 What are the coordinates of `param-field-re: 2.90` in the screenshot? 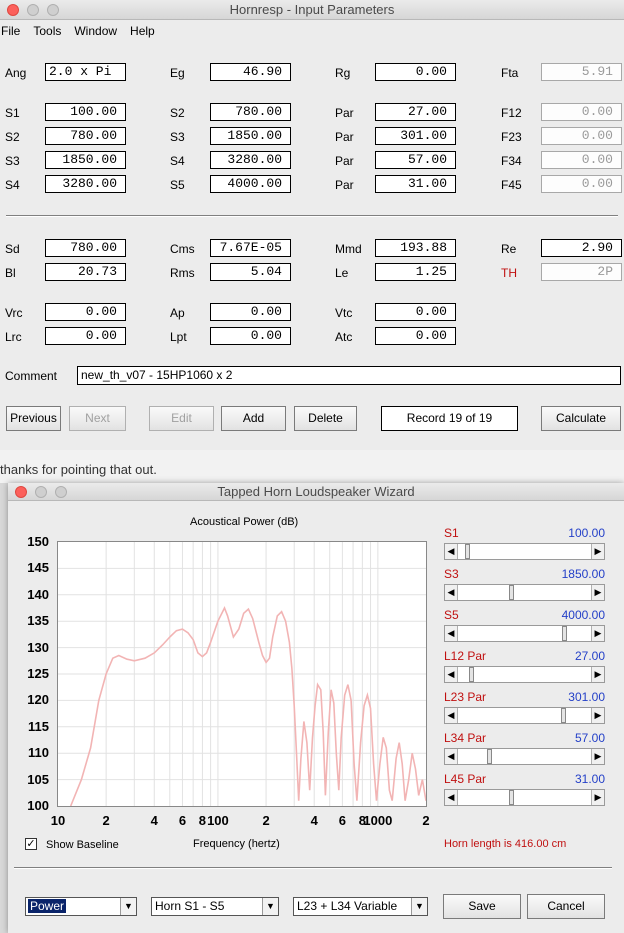 It's located at (581, 248).